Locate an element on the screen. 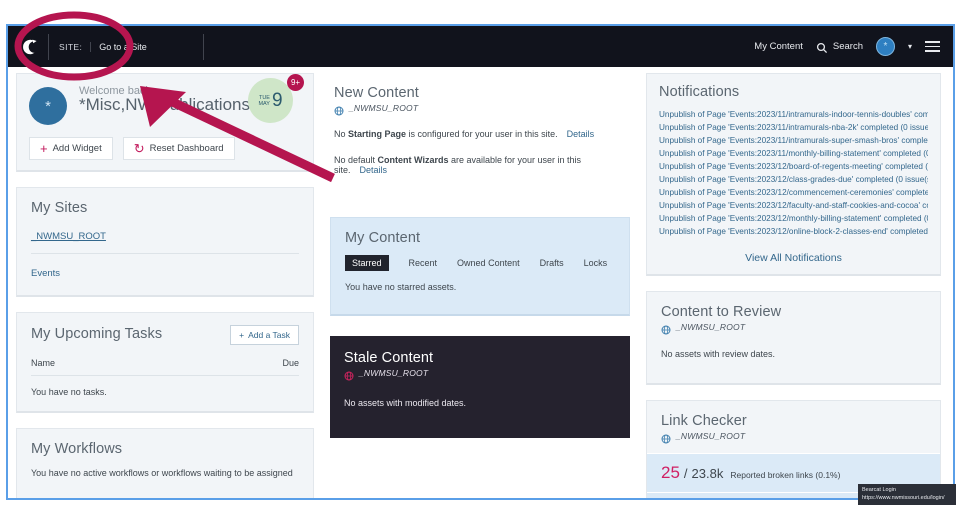 This screenshot has height=505, width=961. nc-line1-bold: Starting Page is located at coordinates (377, 134).